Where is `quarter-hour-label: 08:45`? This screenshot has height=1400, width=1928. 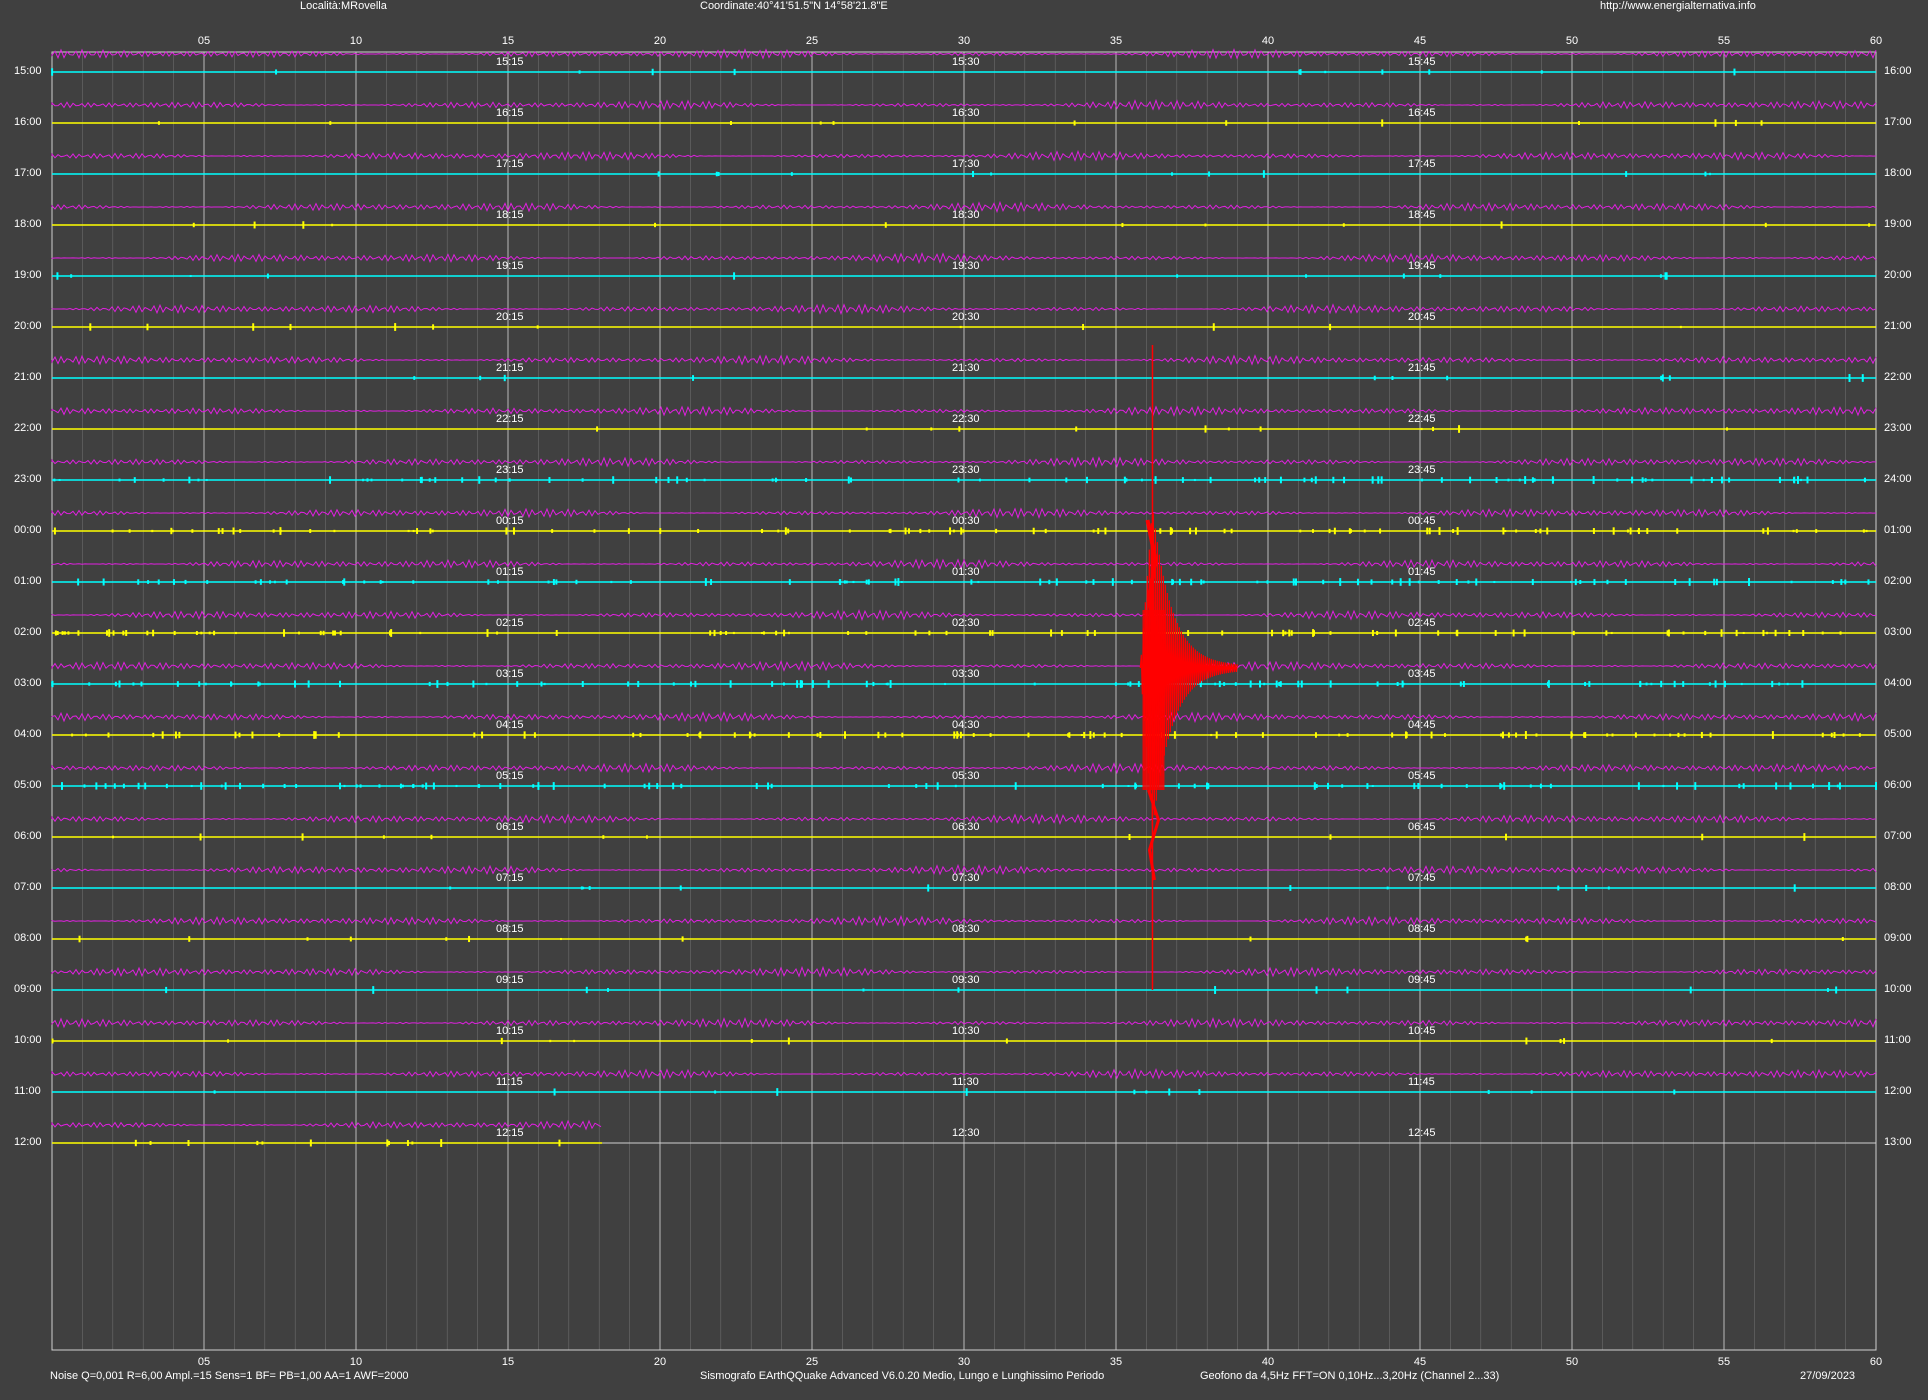 quarter-hour-label: 08:45 is located at coordinates (1422, 929).